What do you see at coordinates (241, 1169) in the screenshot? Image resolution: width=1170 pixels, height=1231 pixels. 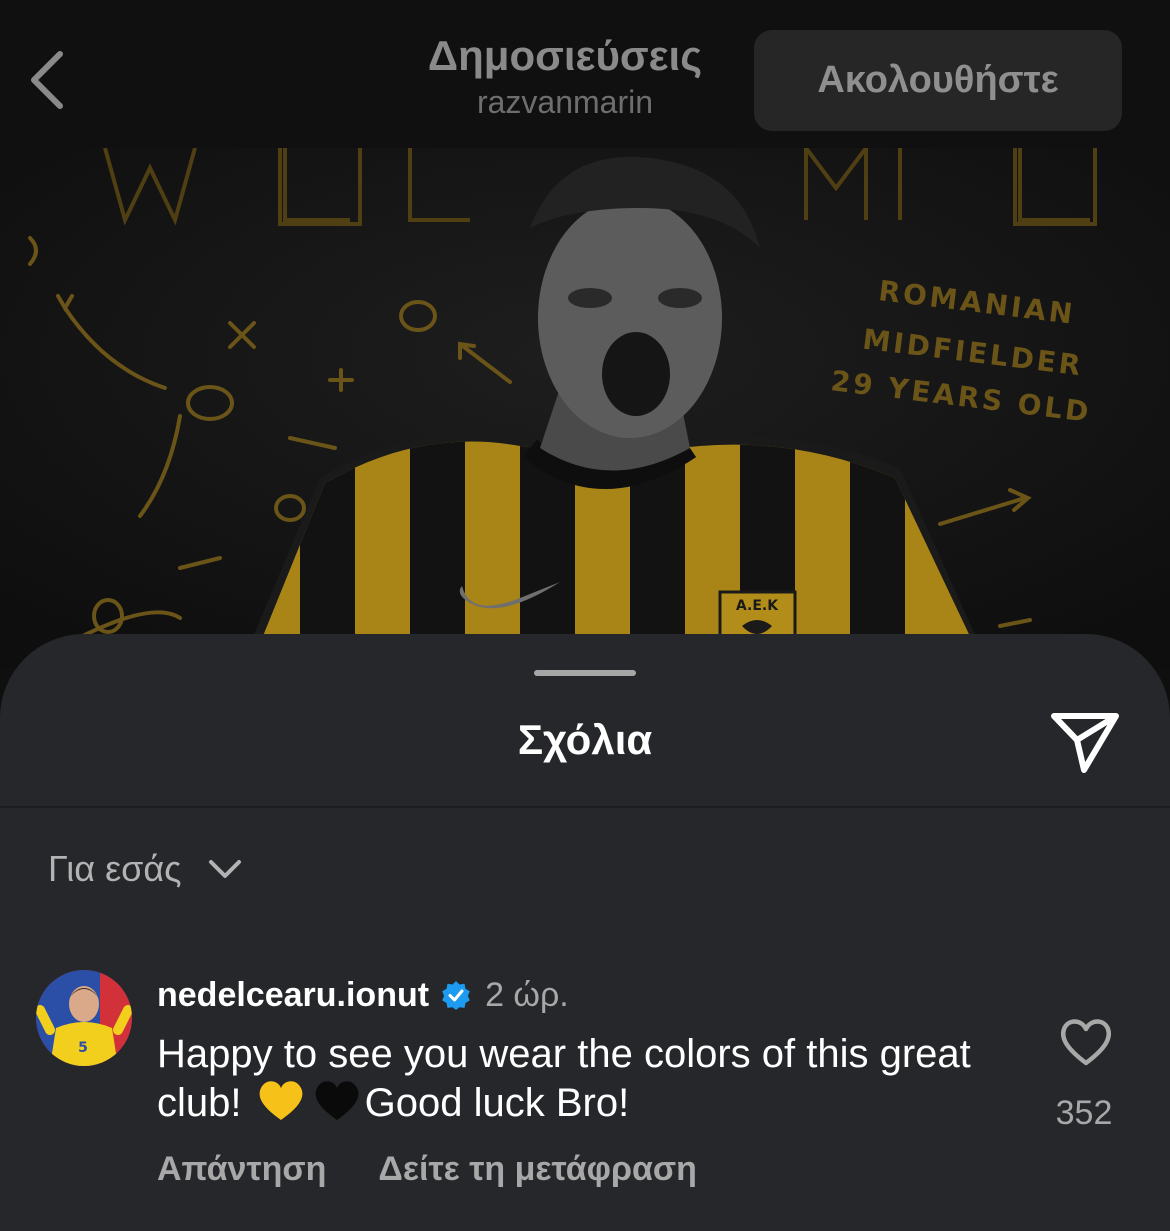 I see `reply-button: Απάντηση` at bounding box center [241, 1169].